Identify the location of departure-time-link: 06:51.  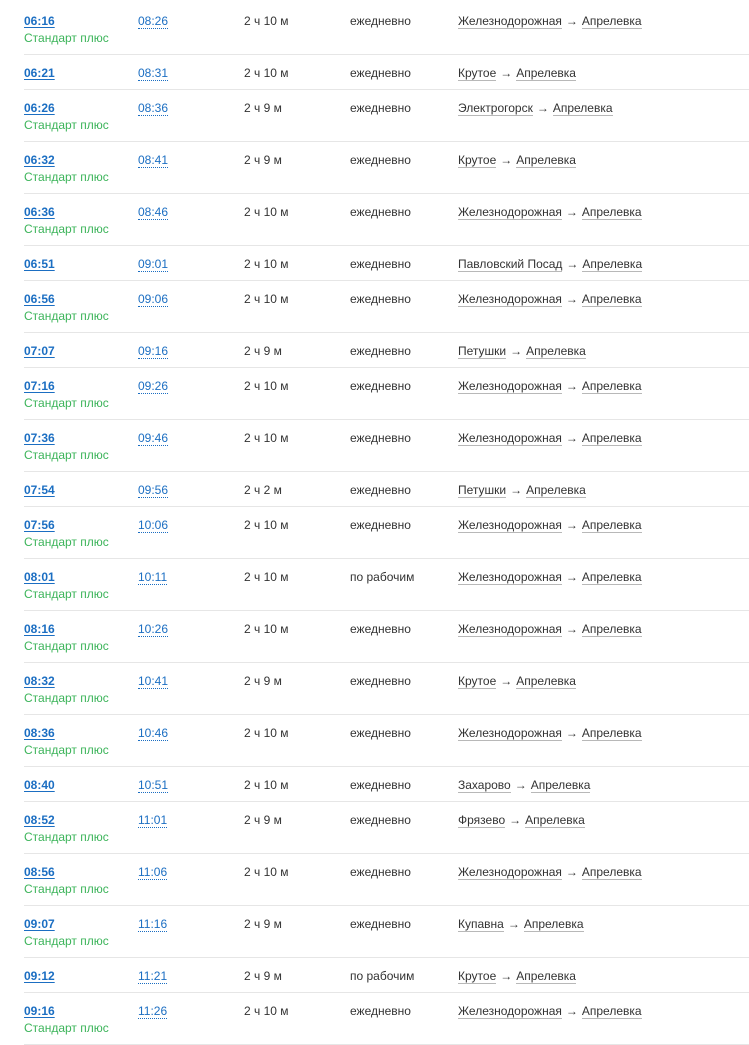
(39, 264).